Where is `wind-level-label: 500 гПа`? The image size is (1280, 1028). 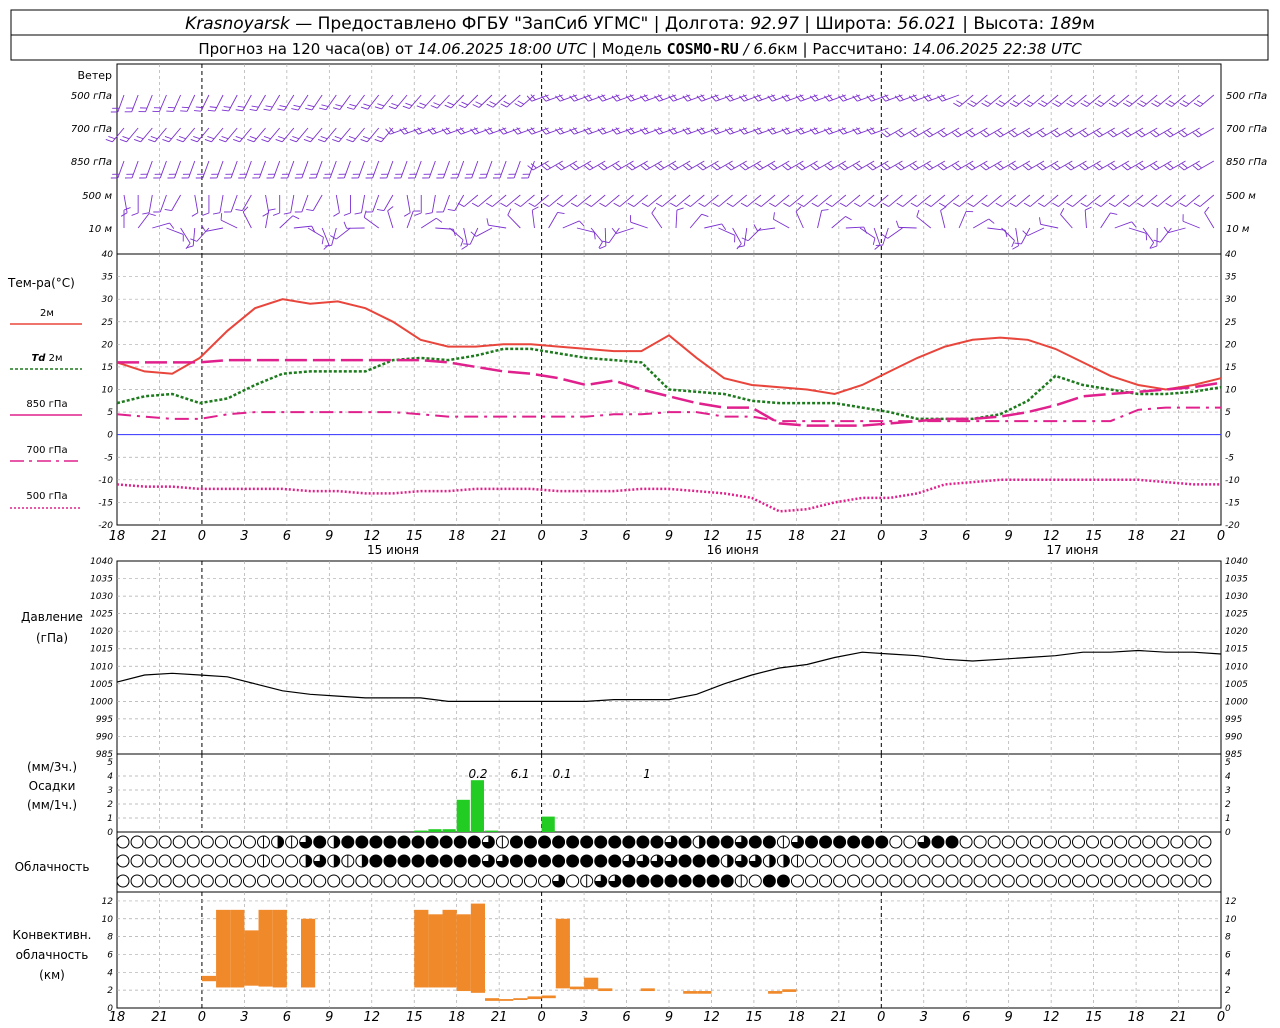
wind-level-label: 500 гПа is located at coordinates (91, 96).